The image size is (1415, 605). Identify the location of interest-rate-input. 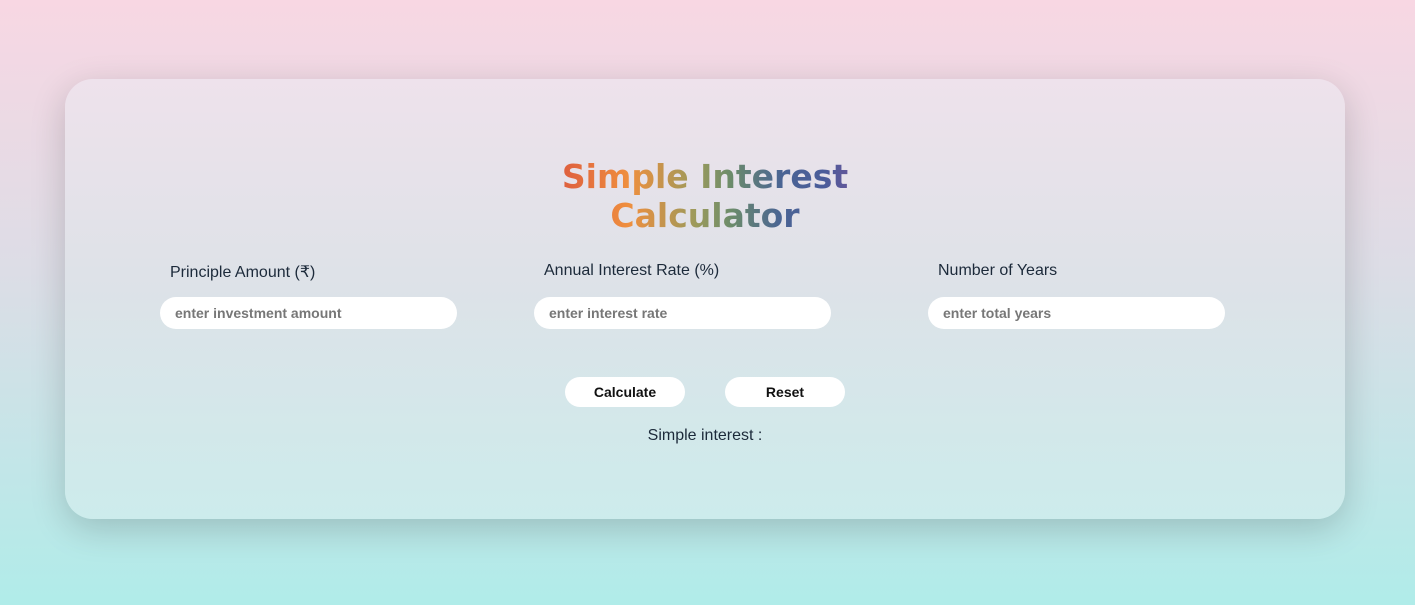
(682, 313).